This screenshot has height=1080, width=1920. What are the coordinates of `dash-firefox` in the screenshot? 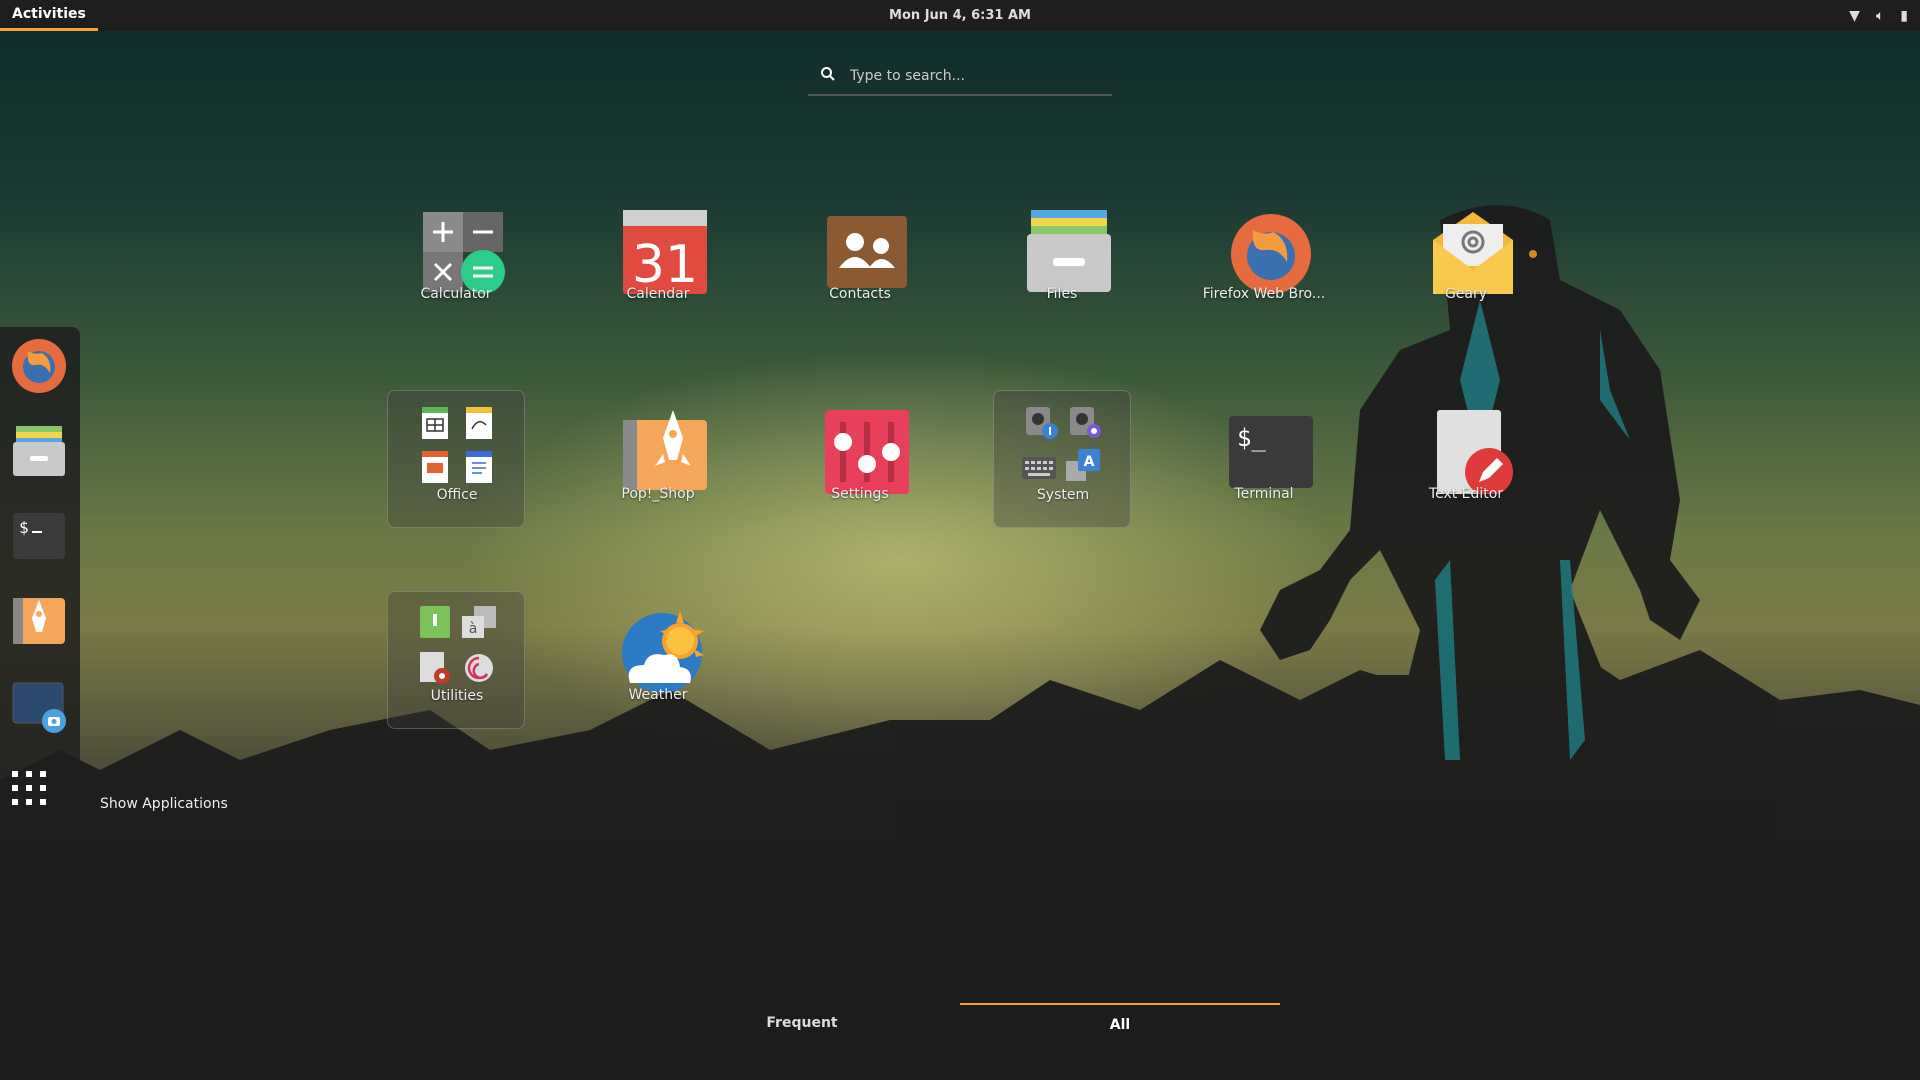 It's located at (39, 366).